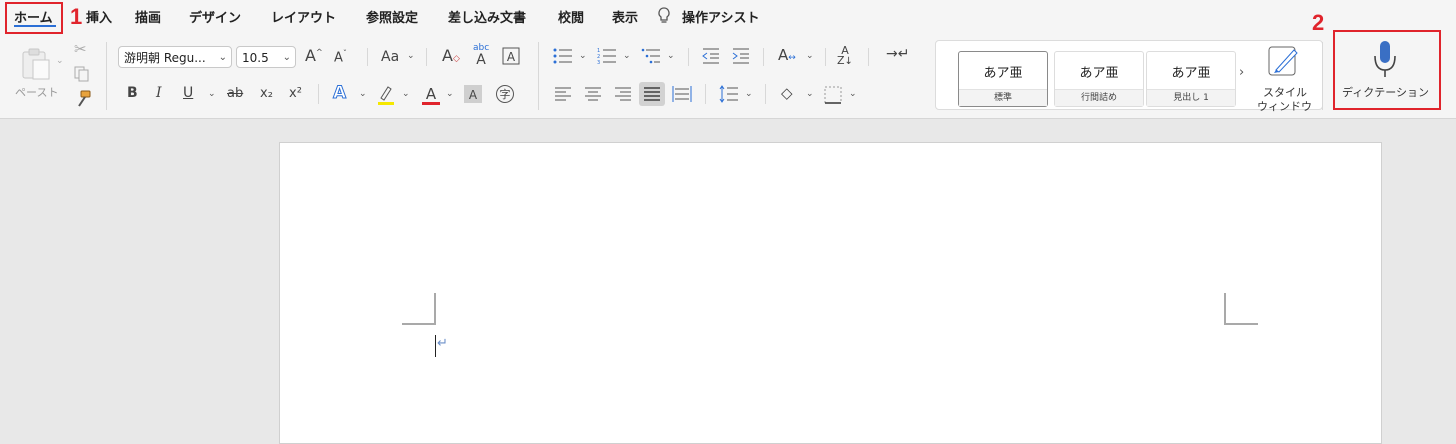 This screenshot has height=444, width=1456. What do you see at coordinates (188, 93) in the screenshot?
I see `underline-button: U` at bounding box center [188, 93].